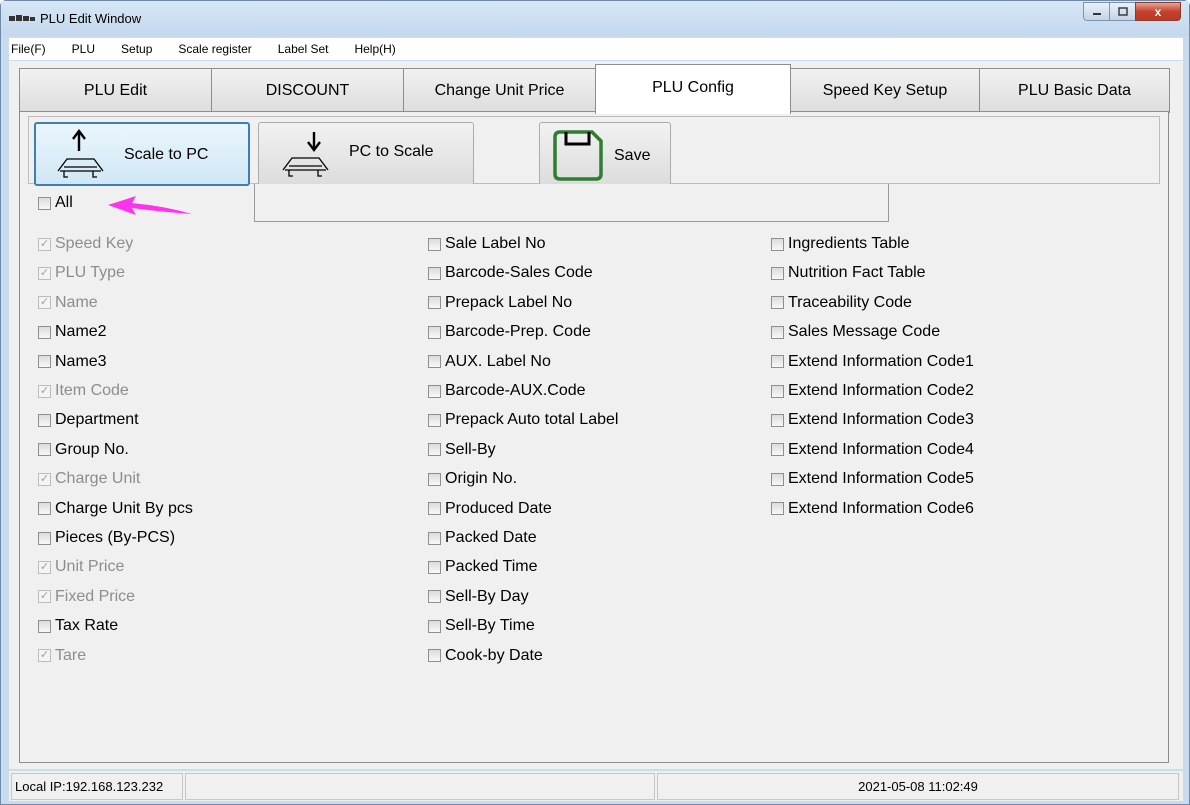  I want to click on field-checkbox-row: Prepack Auto total Label, so click(523, 420).